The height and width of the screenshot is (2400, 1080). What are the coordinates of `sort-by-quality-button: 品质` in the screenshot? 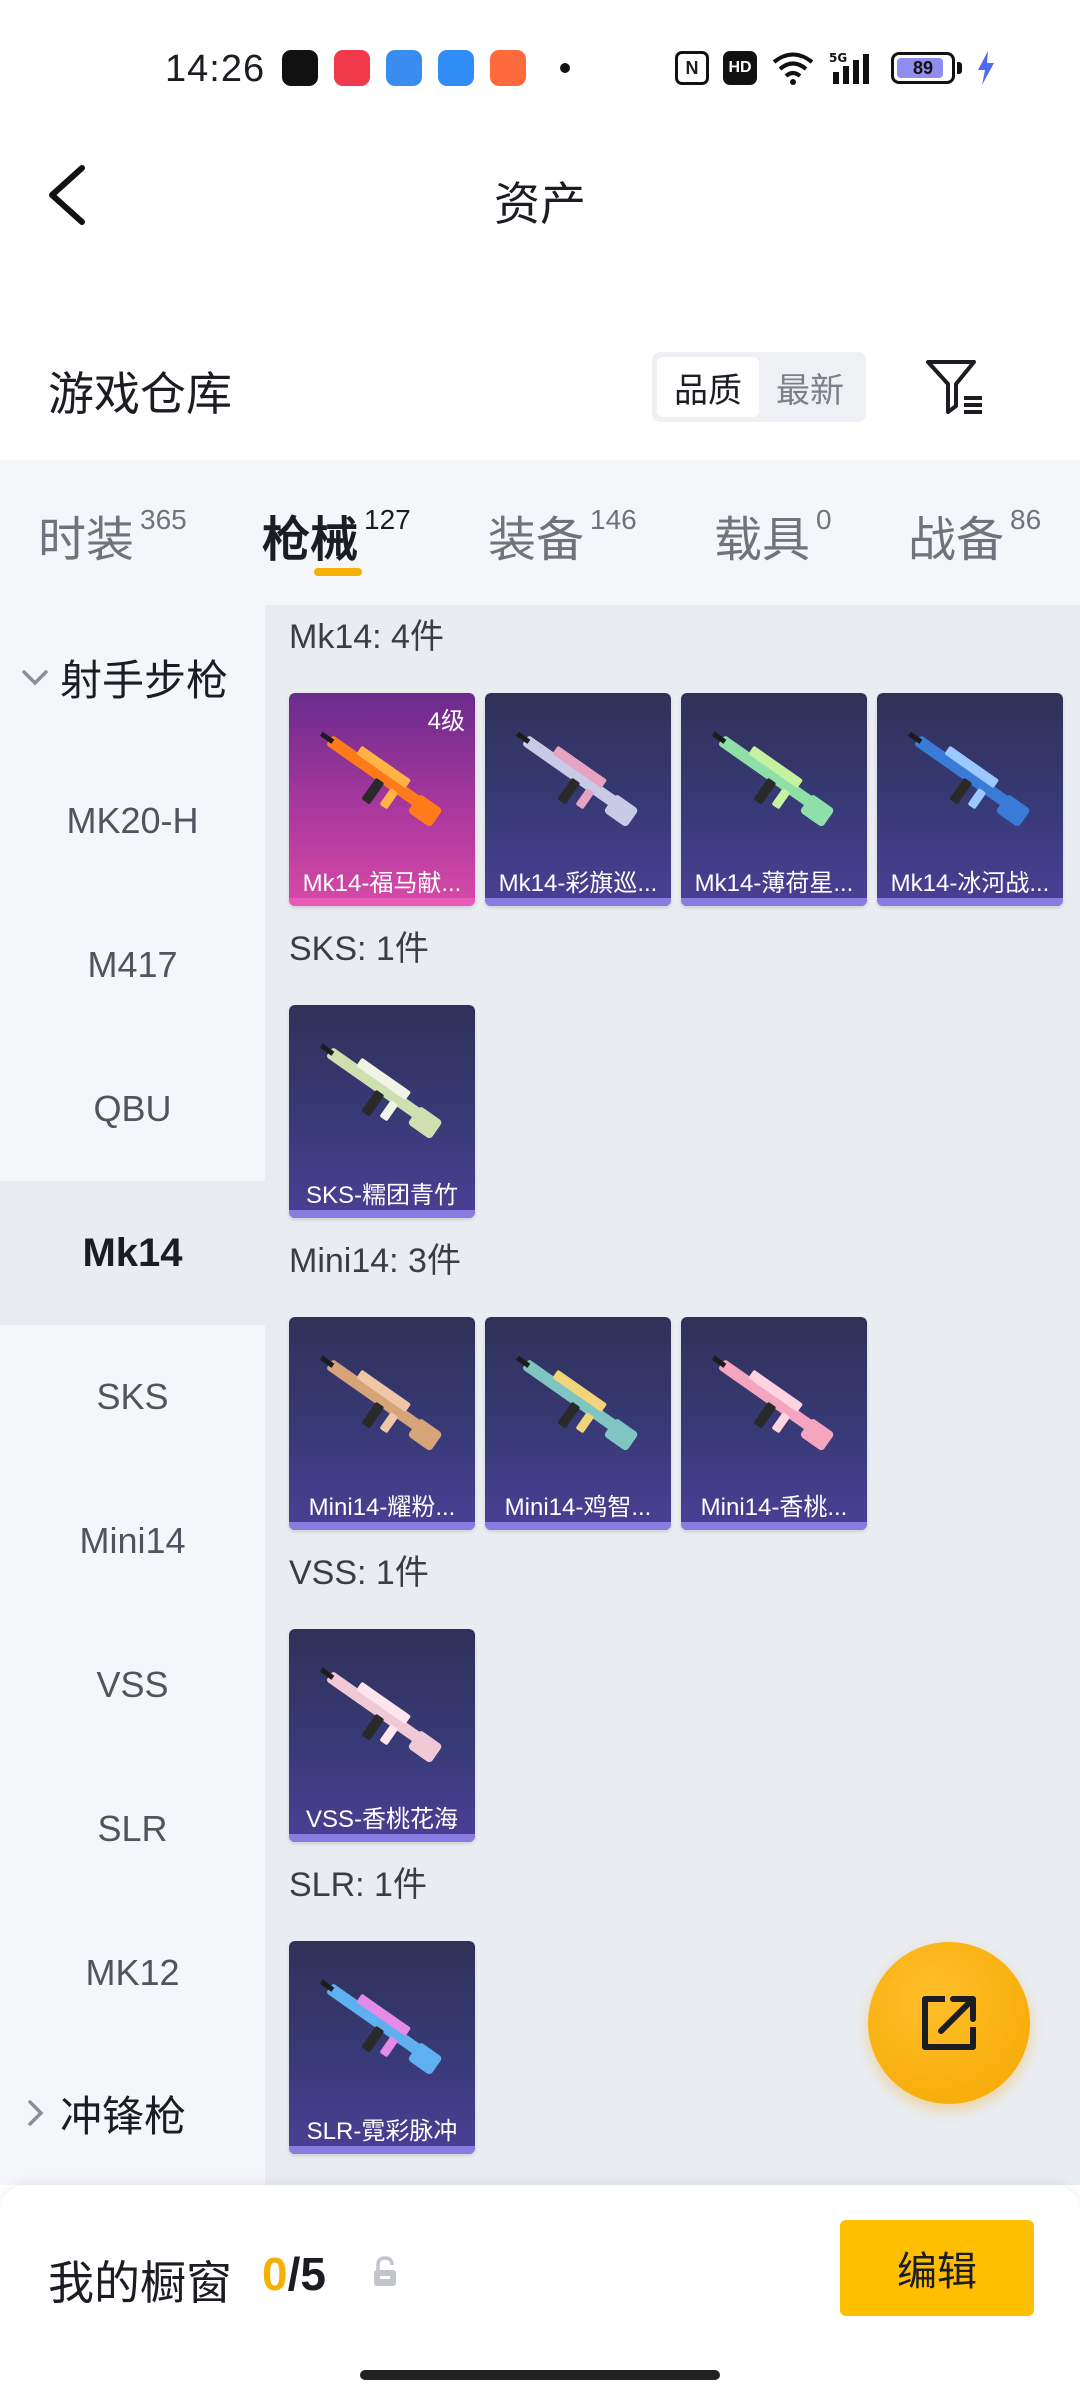 It's located at (708, 387).